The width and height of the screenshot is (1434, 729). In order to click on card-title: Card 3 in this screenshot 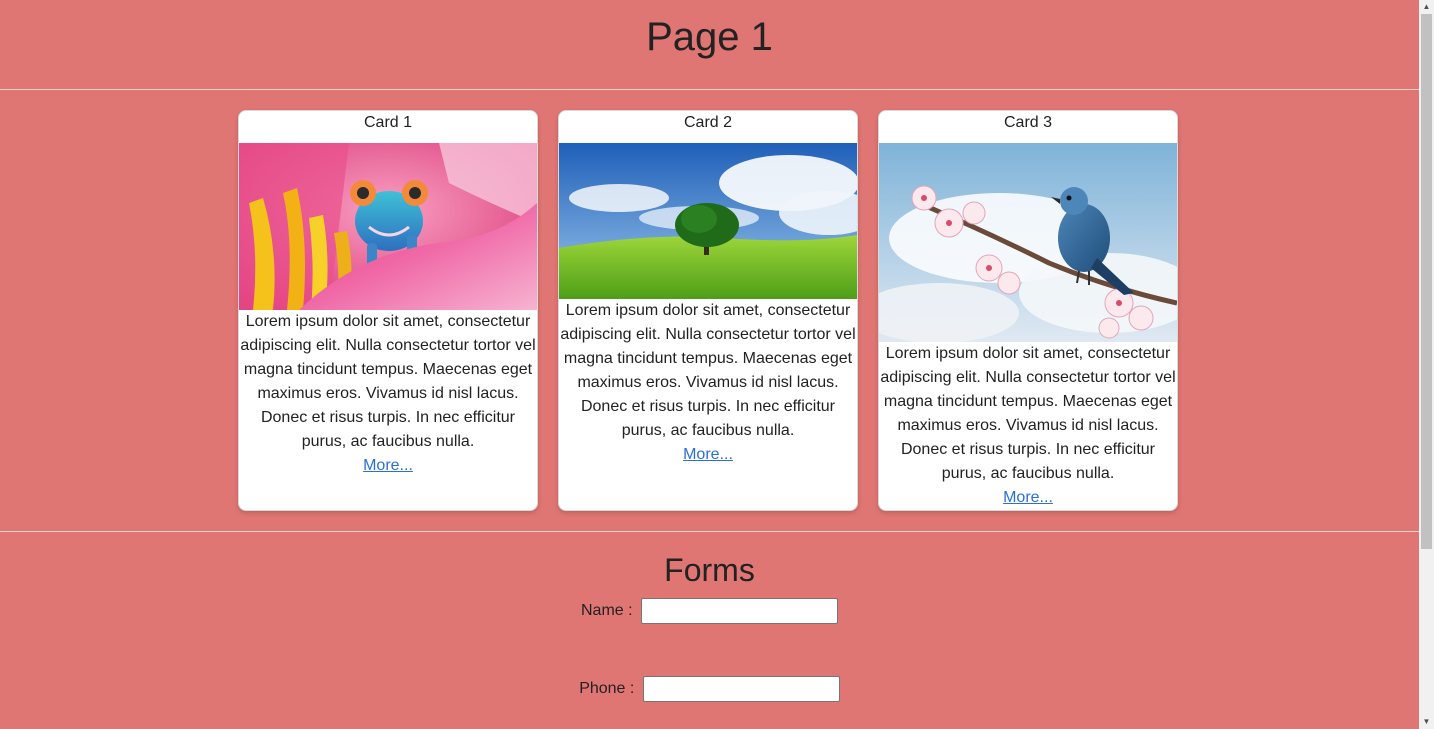, I will do `click(1028, 122)`.